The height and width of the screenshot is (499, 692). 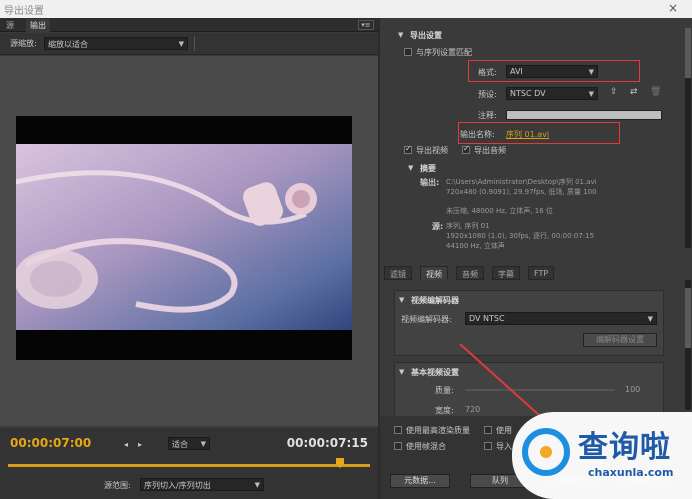 I want to click on comment-label: 注释:, so click(x=487, y=115).